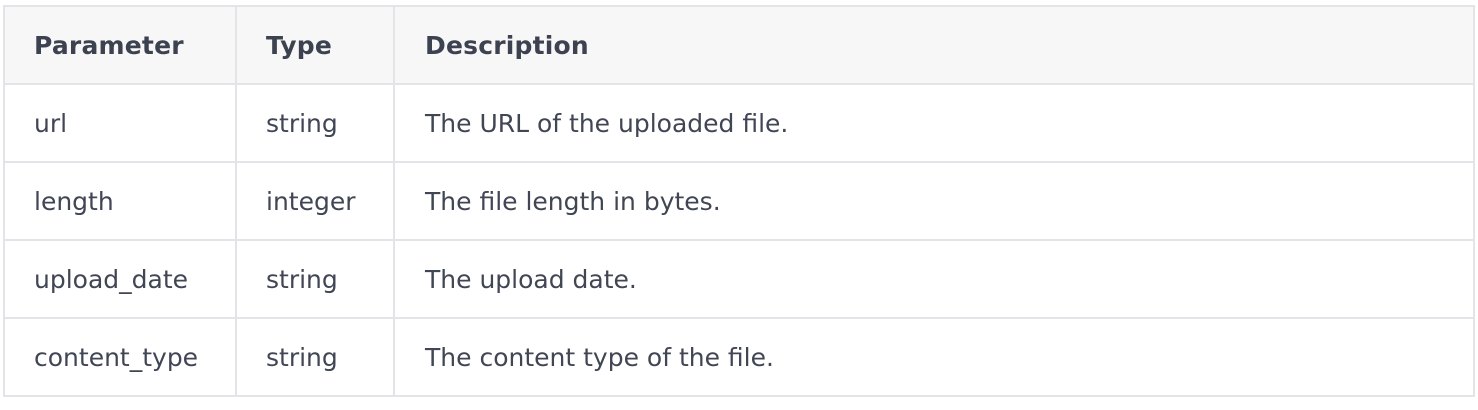  I want to click on cell-type: integer, so click(315, 201).